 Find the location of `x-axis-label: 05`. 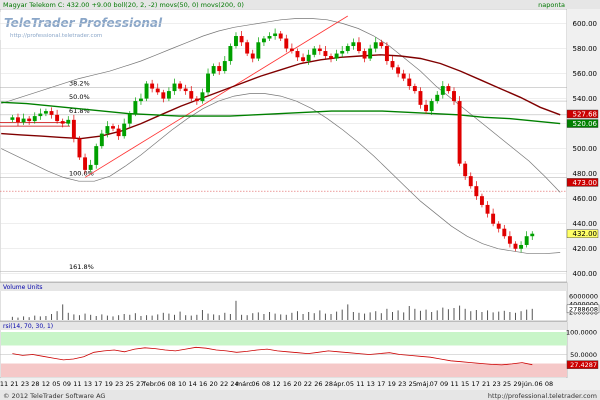

x-axis-label: 05 is located at coordinates (56, 384).